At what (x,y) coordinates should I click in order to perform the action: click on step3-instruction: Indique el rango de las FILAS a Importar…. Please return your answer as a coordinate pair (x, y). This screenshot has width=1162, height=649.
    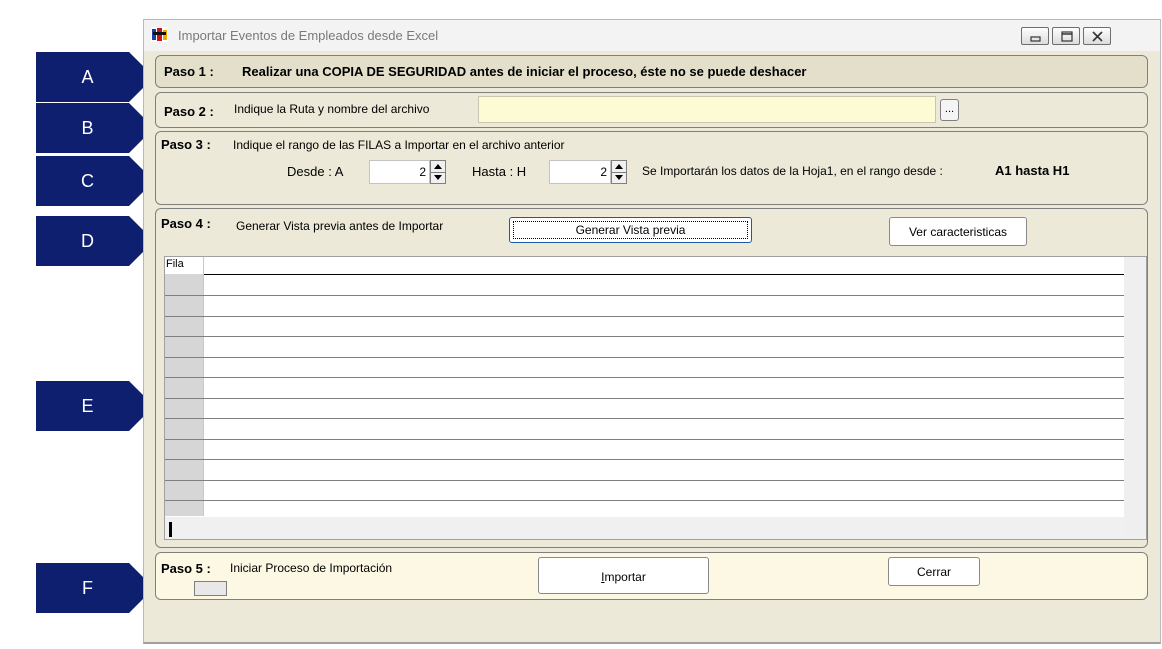
    Looking at the image, I should click on (399, 145).